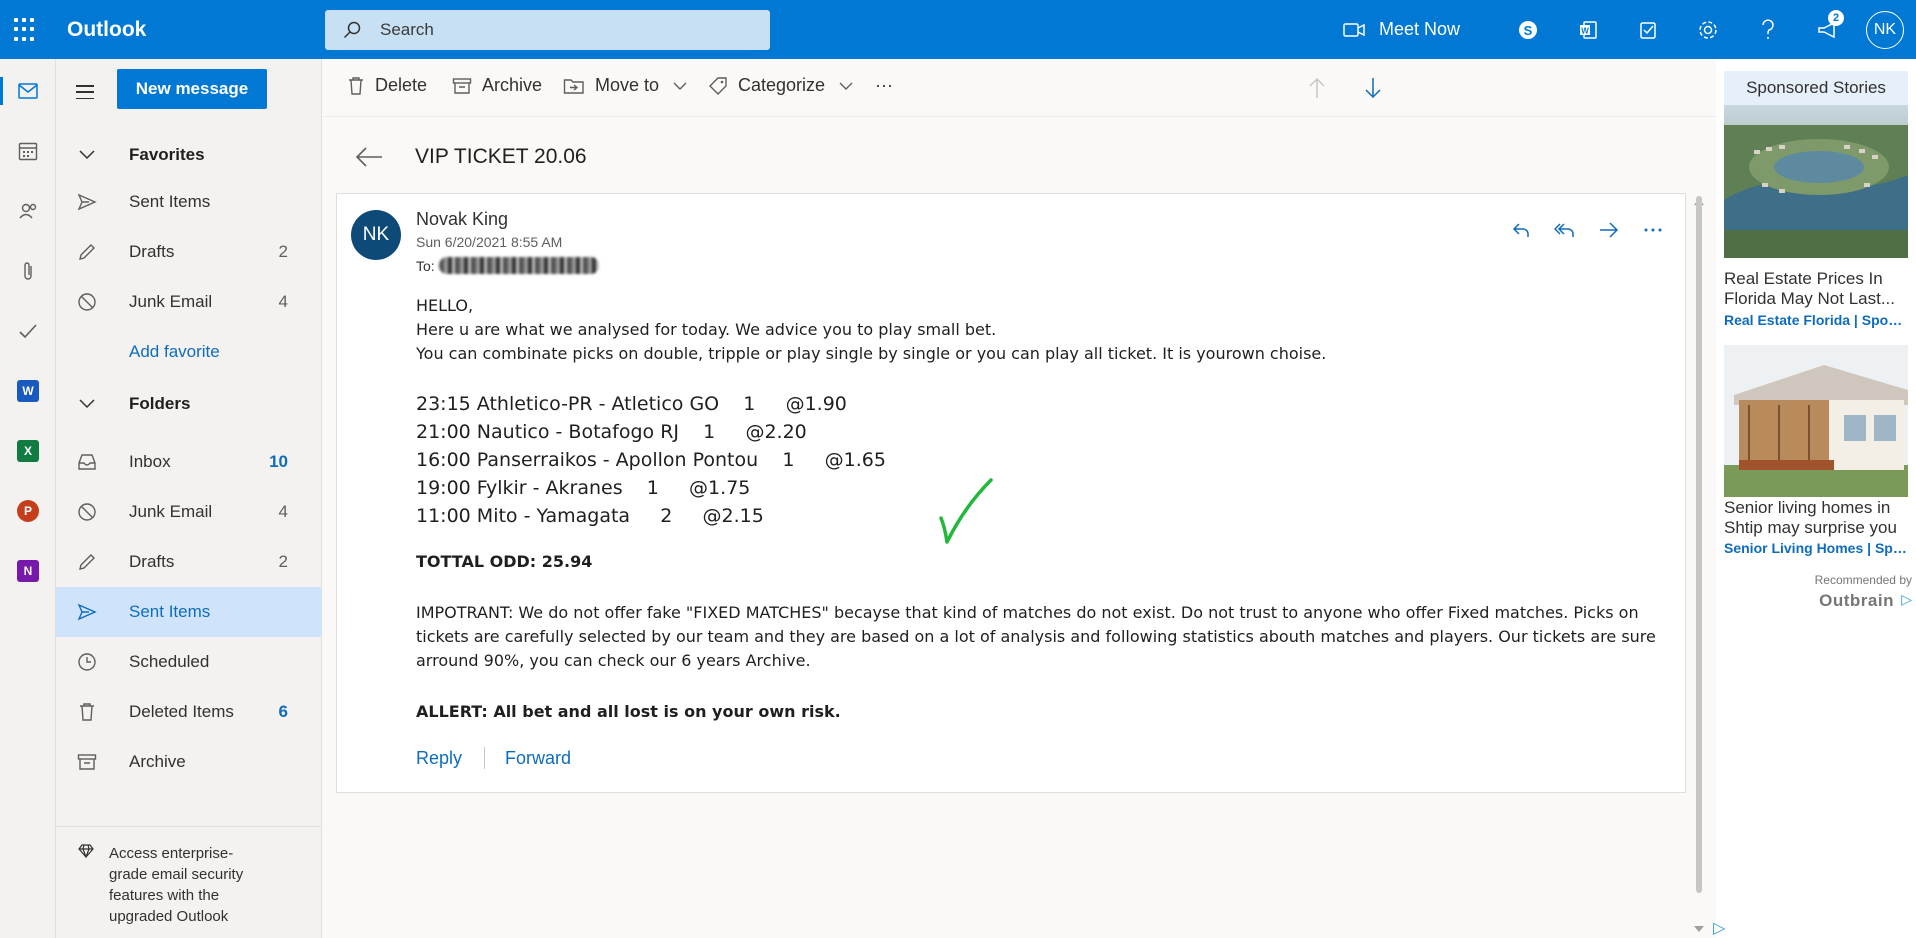  What do you see at coordinates (150, 461) in the screenshot?
I see `folder-label: Inbox` at bounding box center [150, 461].